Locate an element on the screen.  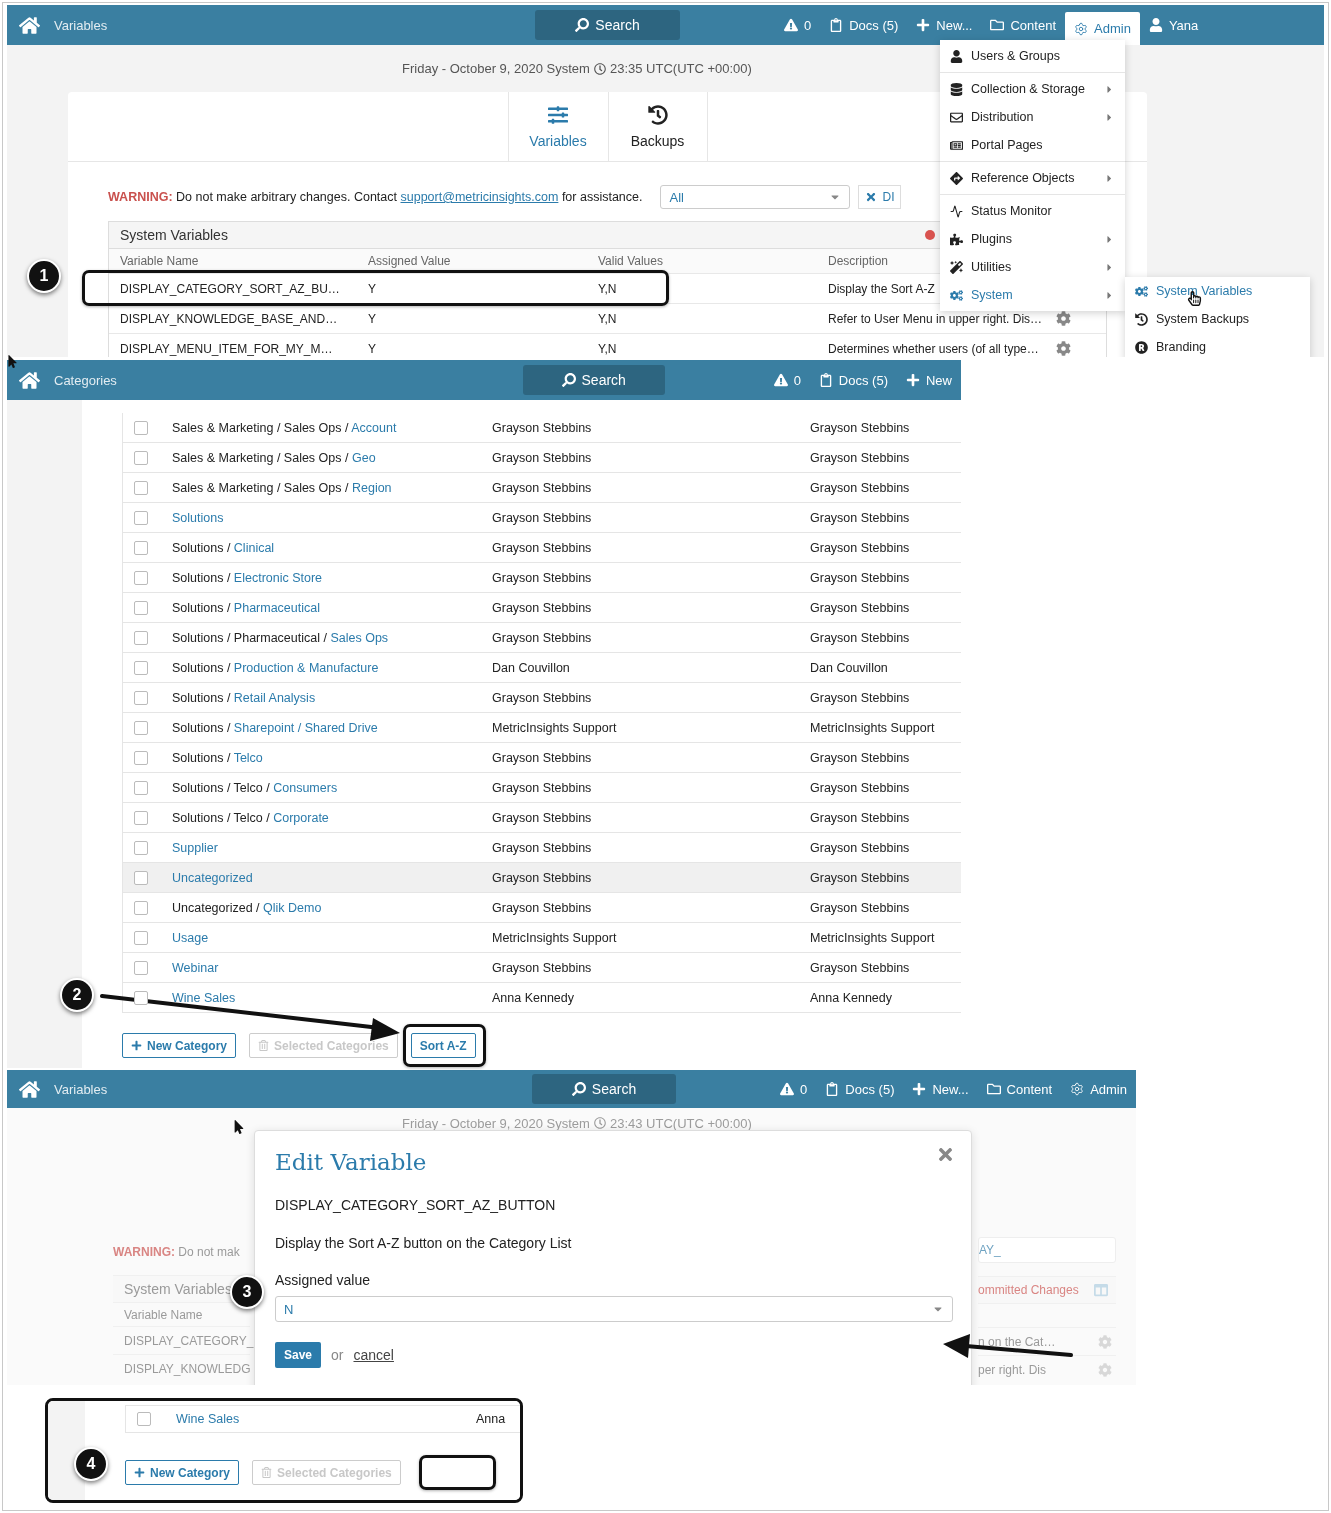
category-row: Solutions / Telco Grayson Stebbins Grayson Stebbins is located at coordinates (541, 758).